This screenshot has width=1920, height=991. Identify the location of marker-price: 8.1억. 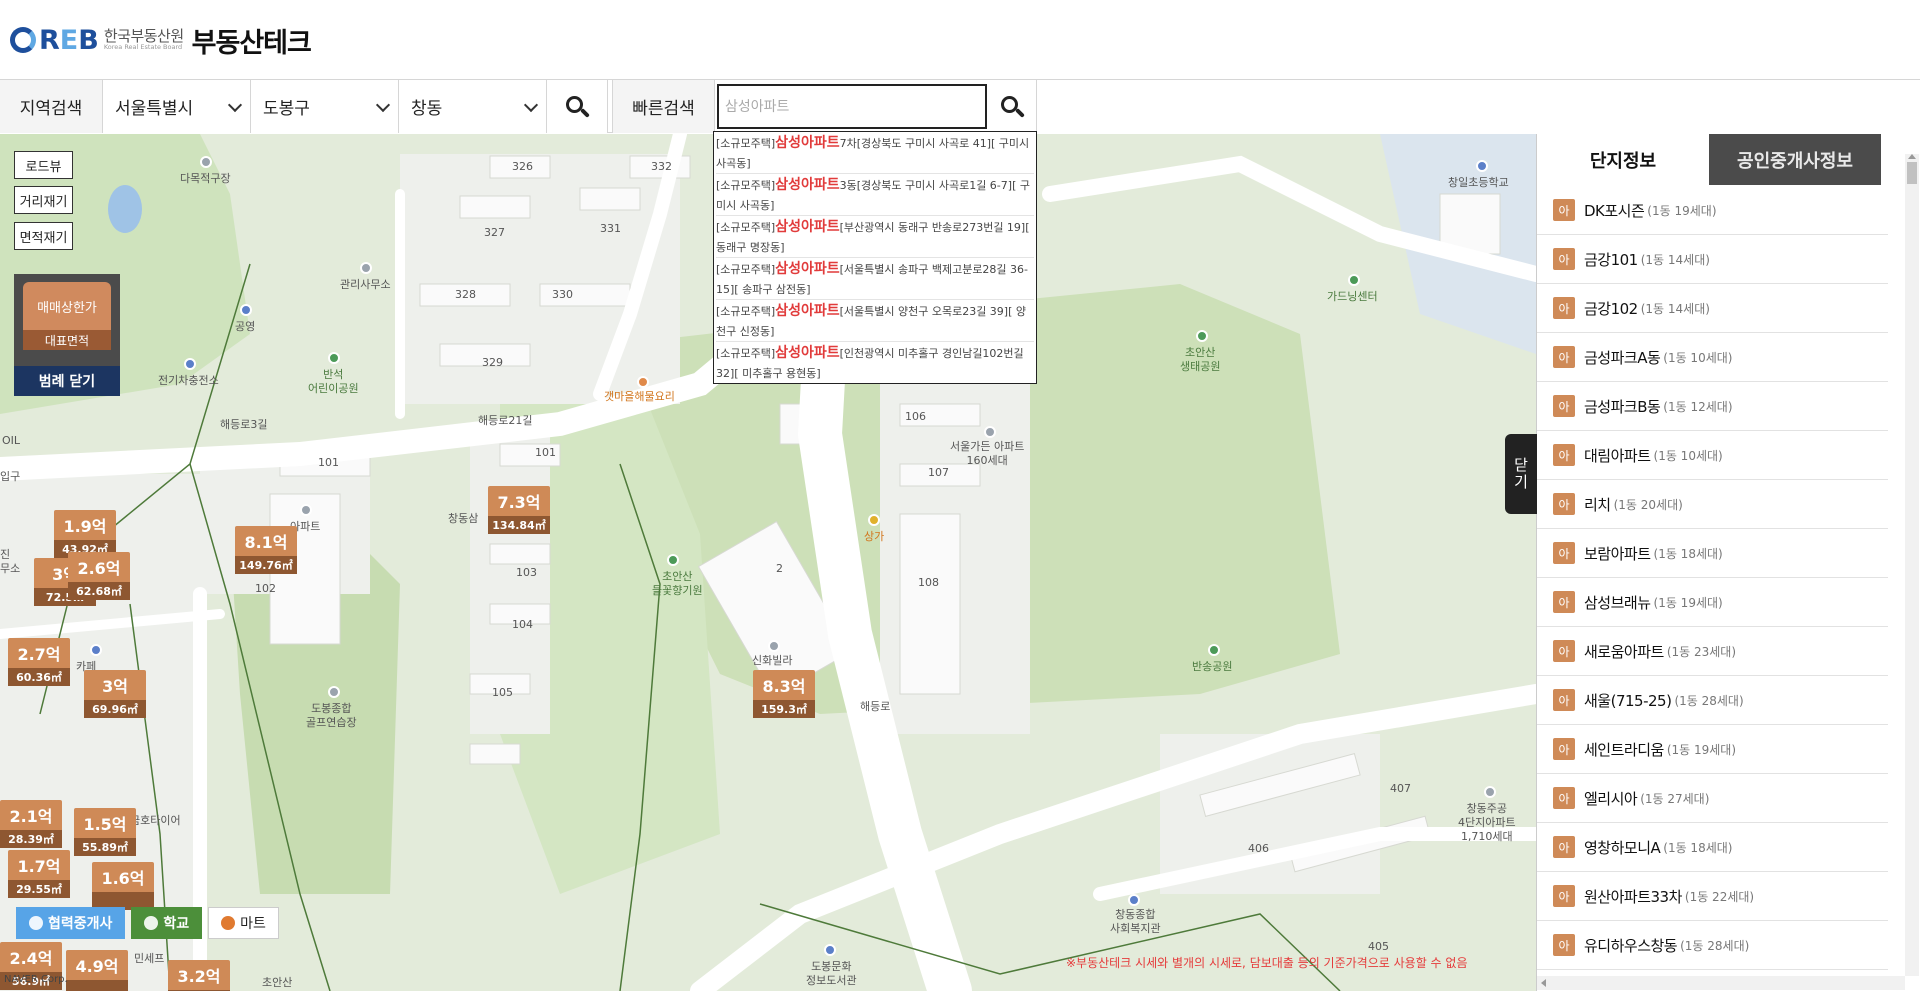
(266, 541).